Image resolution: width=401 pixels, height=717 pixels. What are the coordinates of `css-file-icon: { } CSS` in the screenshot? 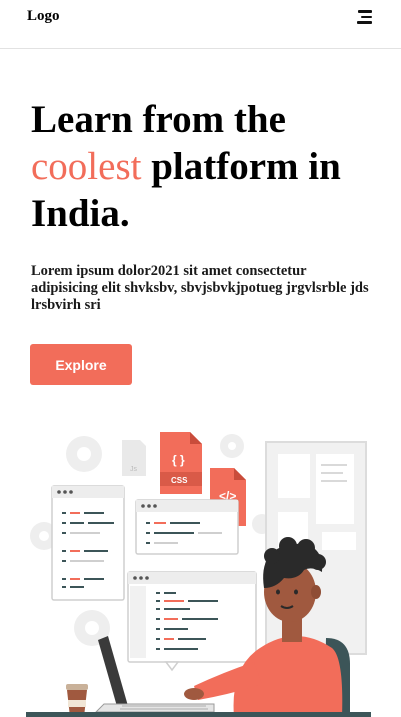 It's located at (181, 463).